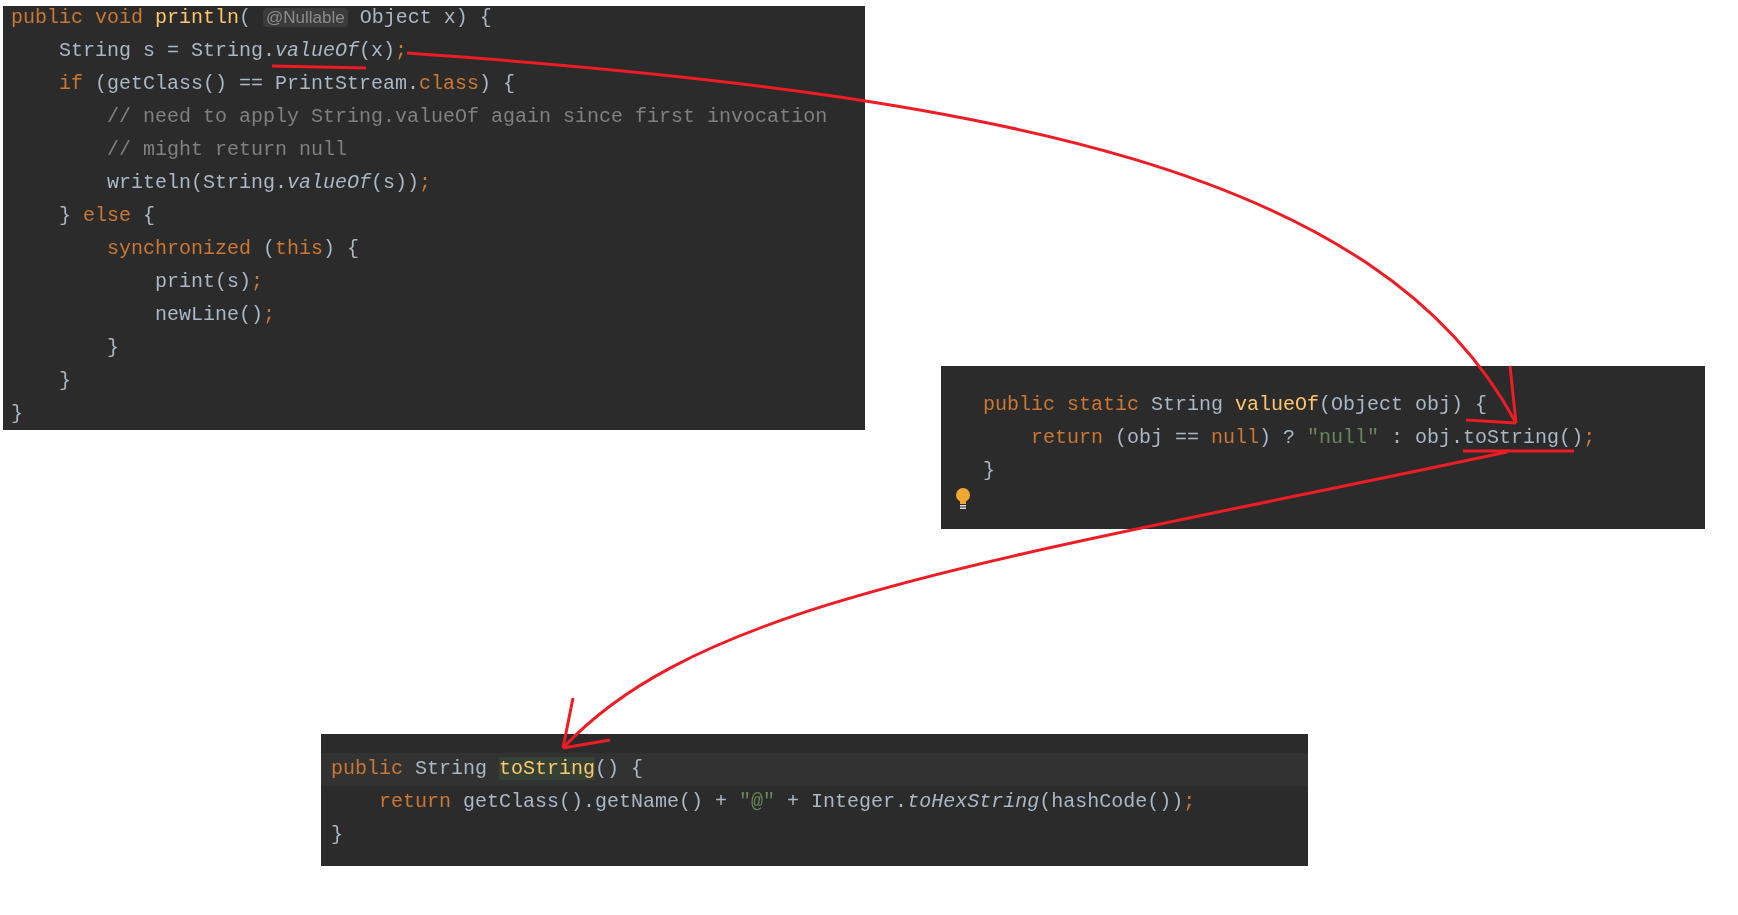 This screenshot has height=915, width=1738. What do you see at coordinates (1313, 438) in the screenshot?
I see `code-line: return (obj == null) ? "null" : obj.toString();` at bounding box center [1313, 438].